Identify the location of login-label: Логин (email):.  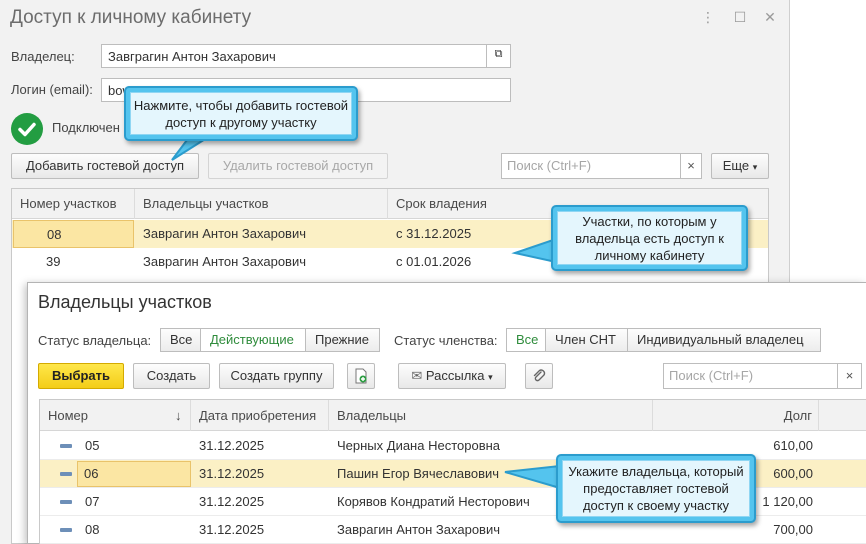
(52, 89).